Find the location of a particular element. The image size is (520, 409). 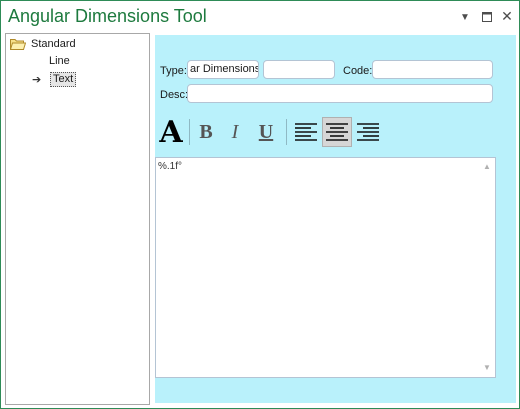

folder-open-icon is located at coordinates (18, 44).